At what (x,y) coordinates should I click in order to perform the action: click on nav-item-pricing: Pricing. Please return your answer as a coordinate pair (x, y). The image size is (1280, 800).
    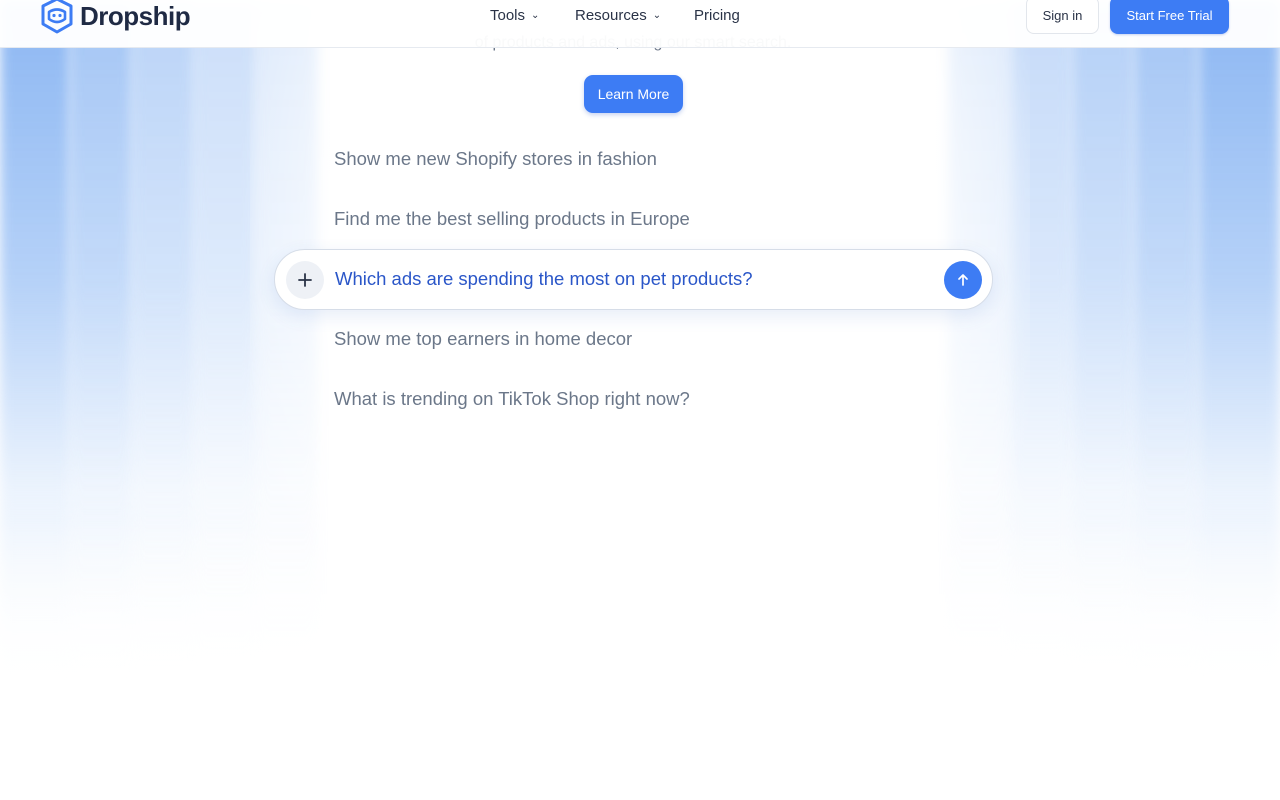
    Looking at the image, I should click on (717, 15).